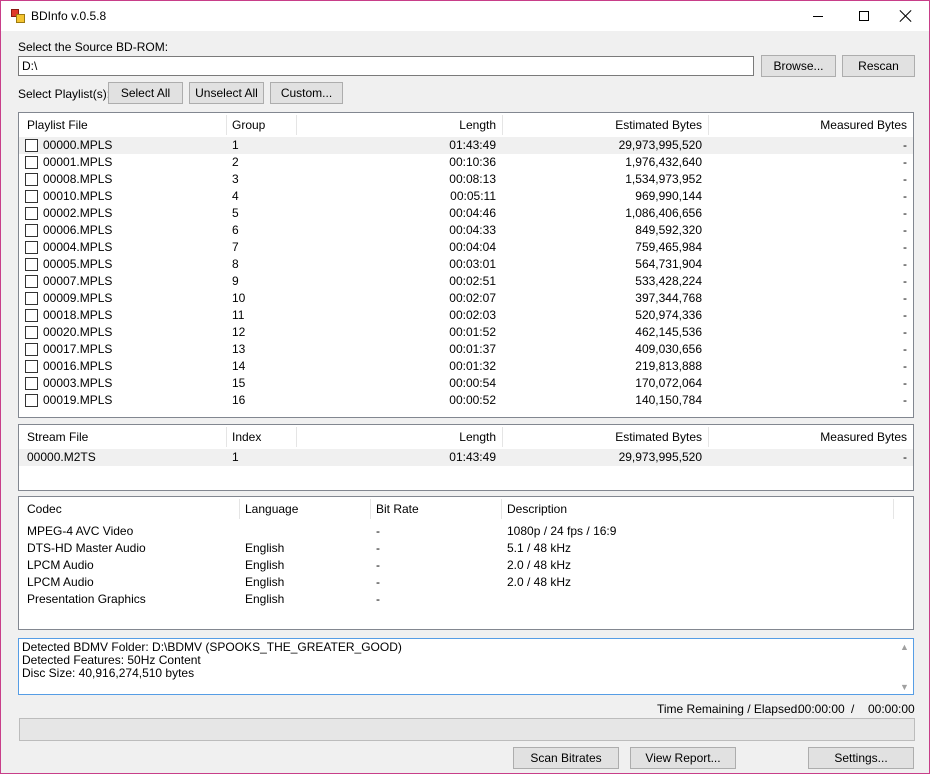  I want to click on playlist-row: 00005.MPLS 8 00:03:01 564,731,904 -, so click(466, 264).